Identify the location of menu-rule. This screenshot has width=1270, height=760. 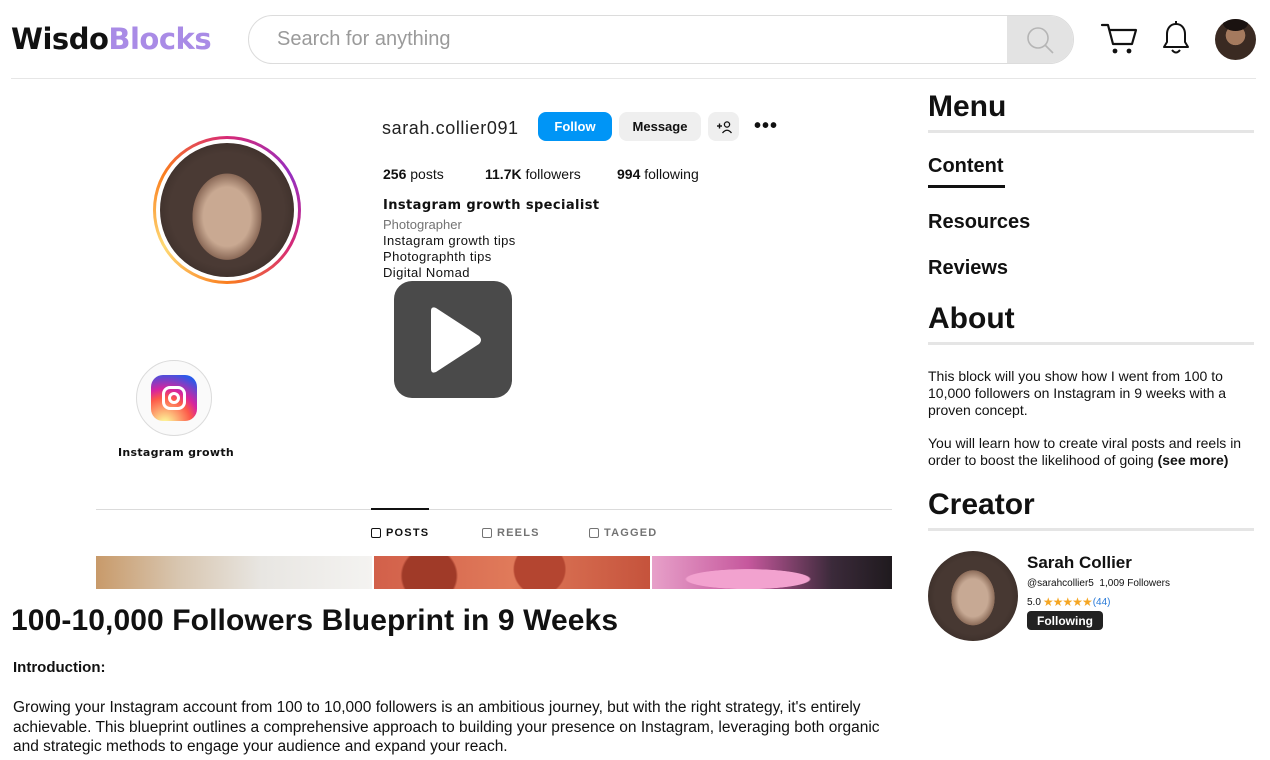
(1091, 131).